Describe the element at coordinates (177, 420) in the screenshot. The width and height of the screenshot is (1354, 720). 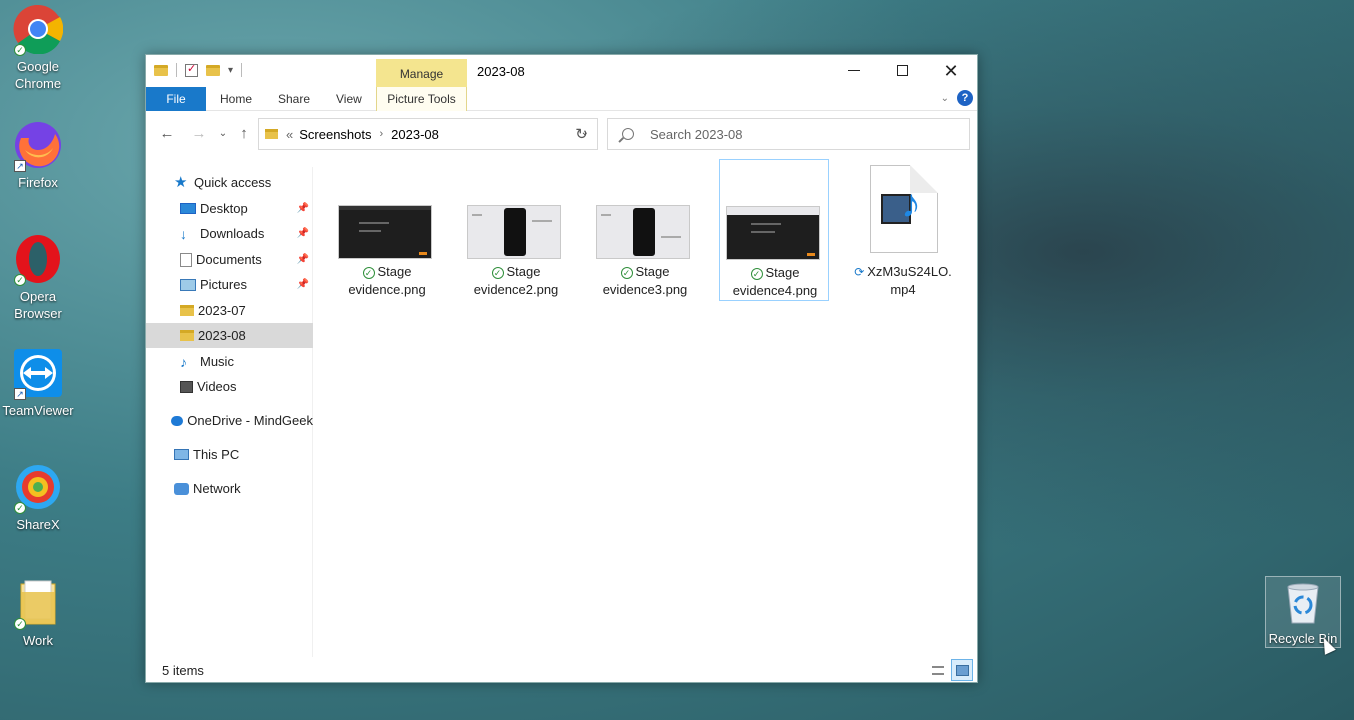
I see `onedrive-icon` at that location.